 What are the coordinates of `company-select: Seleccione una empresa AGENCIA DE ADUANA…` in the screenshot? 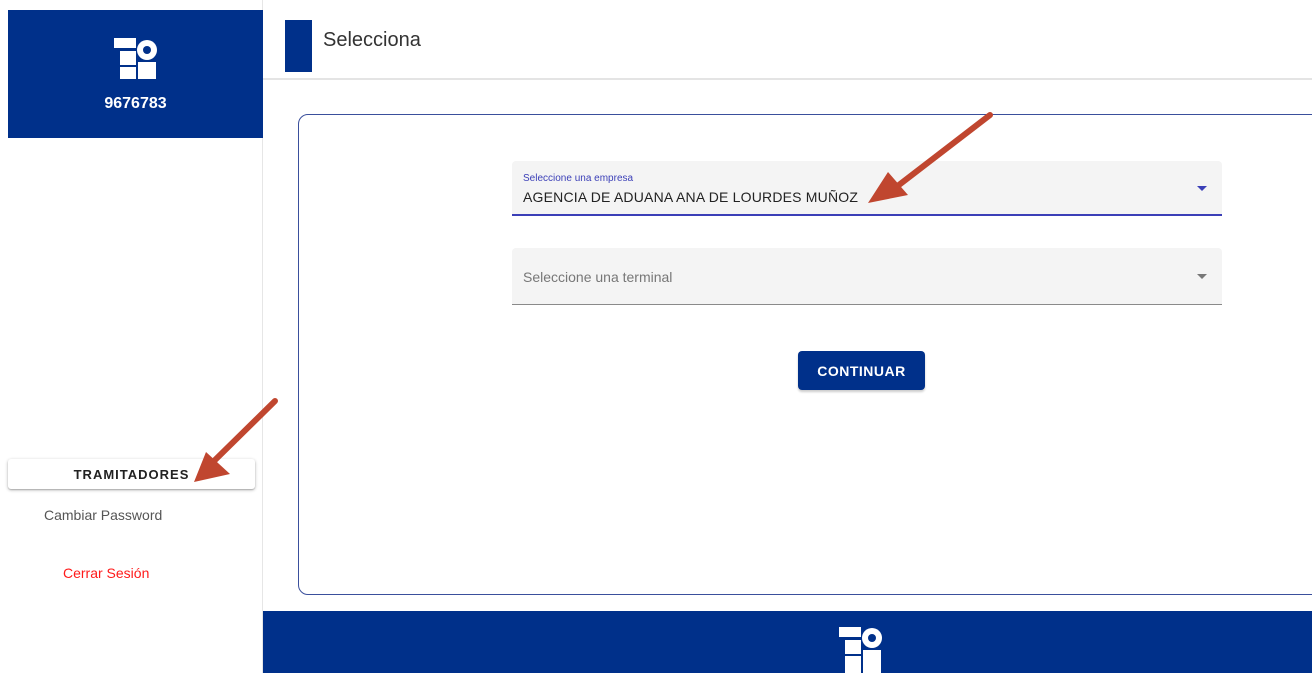 It's located at (867, 188).